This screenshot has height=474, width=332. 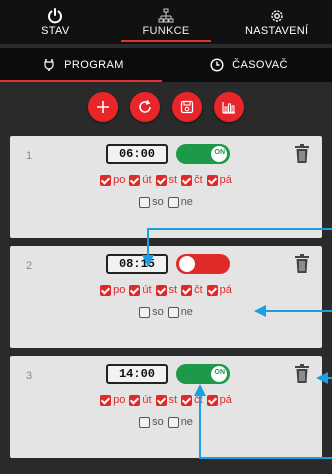 I want to click on clock-icon, so click(x=217, y=65).